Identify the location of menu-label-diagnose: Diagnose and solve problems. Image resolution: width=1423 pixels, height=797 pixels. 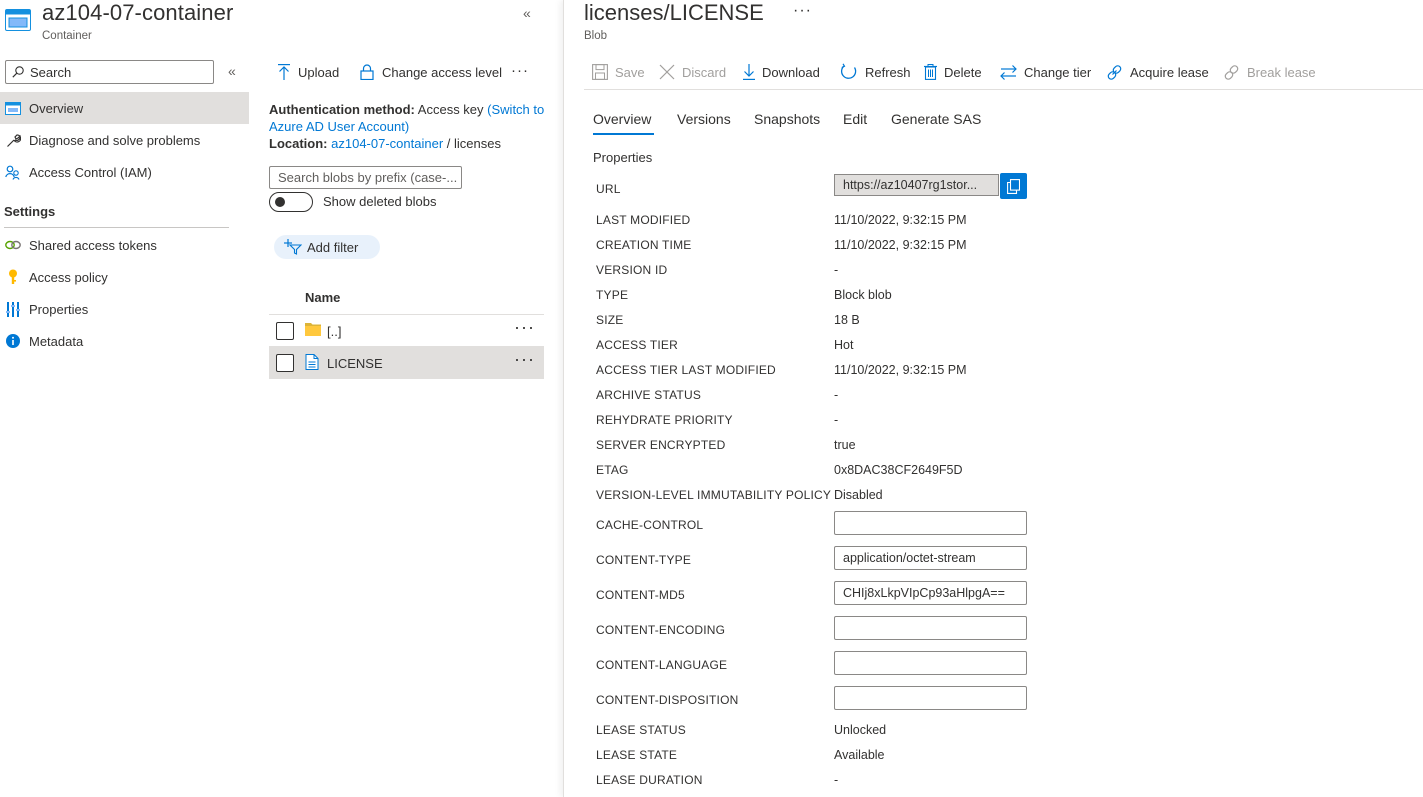
(115, 140).